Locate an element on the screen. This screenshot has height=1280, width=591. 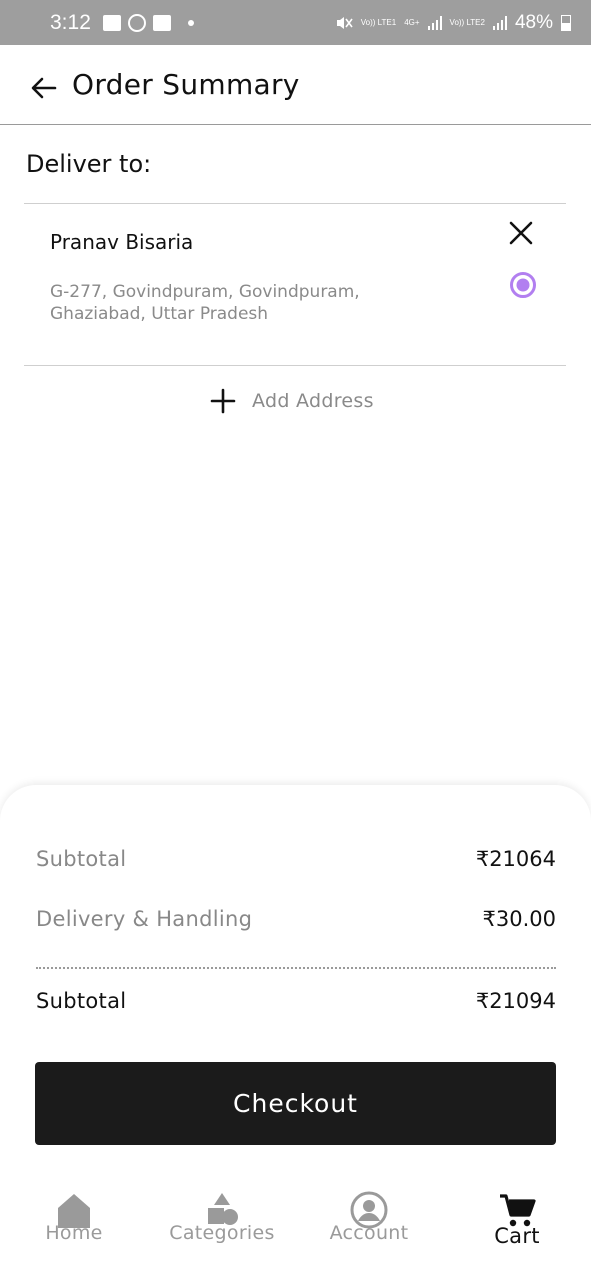
delivery-label: Delivery & Handling is located at coordinates (144, 919).